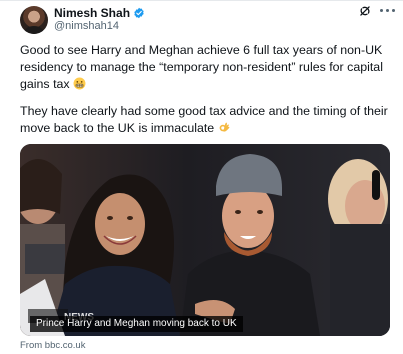  What do you see at coordinates (86, 26) in the screenshot?
I see `author-handle: @nimshah14` at bounding box center [86, 26].